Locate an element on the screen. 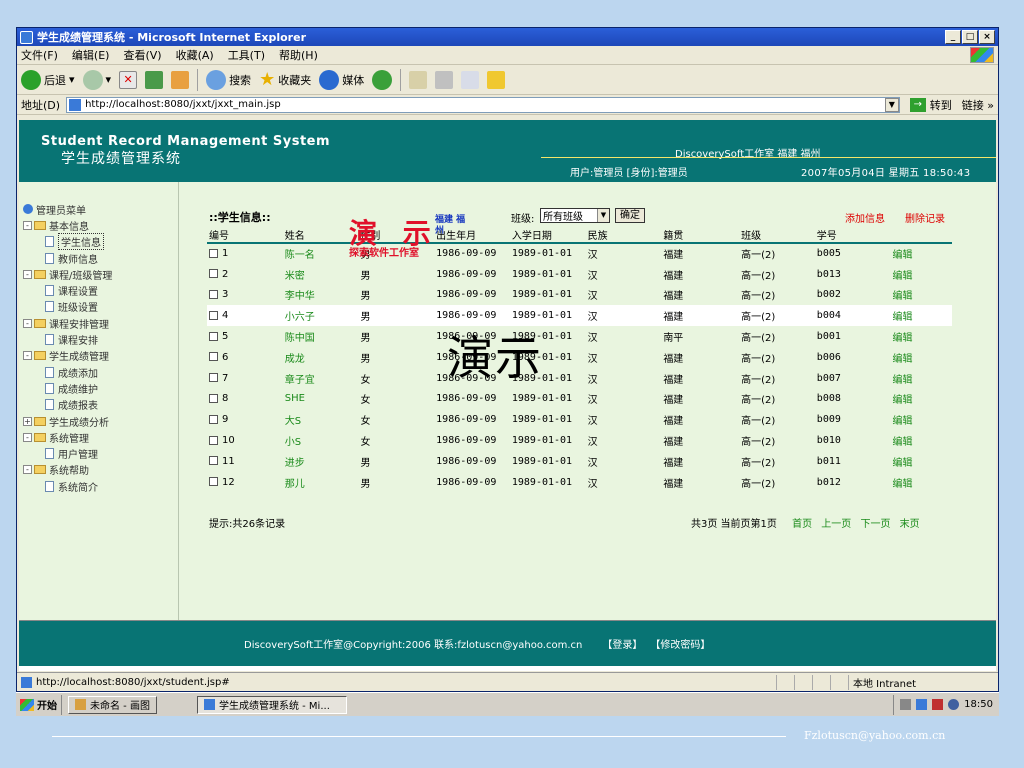 The height and width of the screenshot is (768, 1024). volume-icon is located at coordinates (938, 704).